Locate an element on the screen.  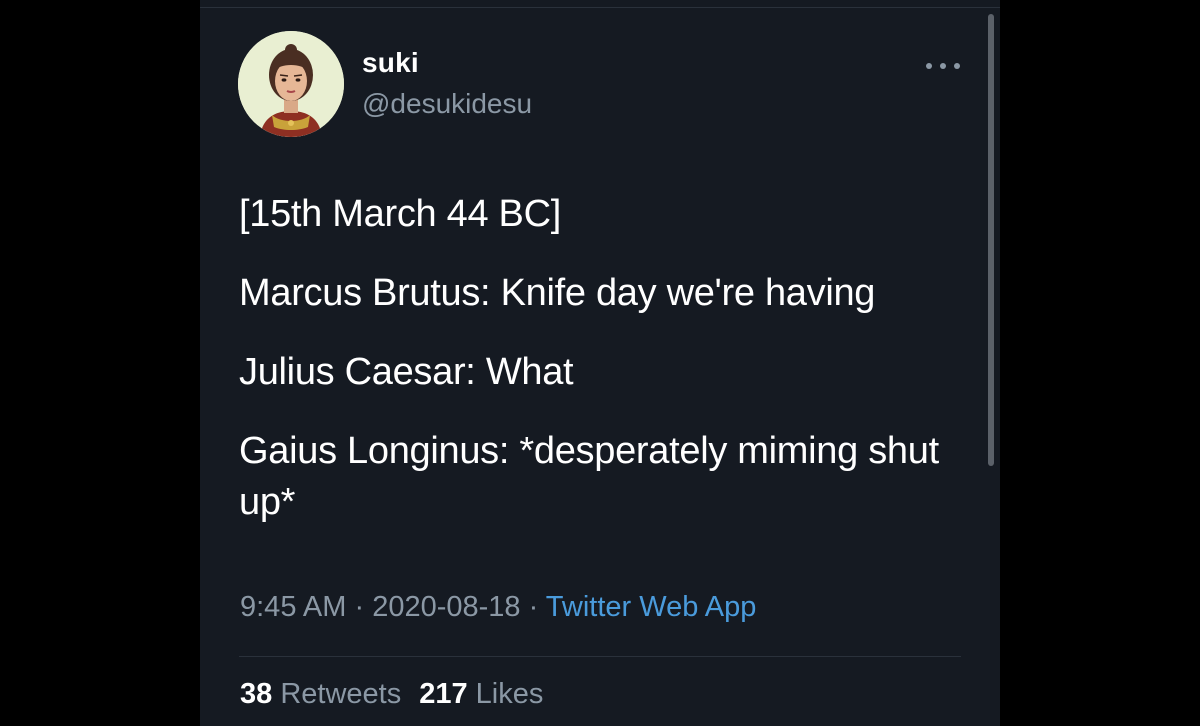
tweet-time: 9:45 AM is located at coordinates (293, 607).